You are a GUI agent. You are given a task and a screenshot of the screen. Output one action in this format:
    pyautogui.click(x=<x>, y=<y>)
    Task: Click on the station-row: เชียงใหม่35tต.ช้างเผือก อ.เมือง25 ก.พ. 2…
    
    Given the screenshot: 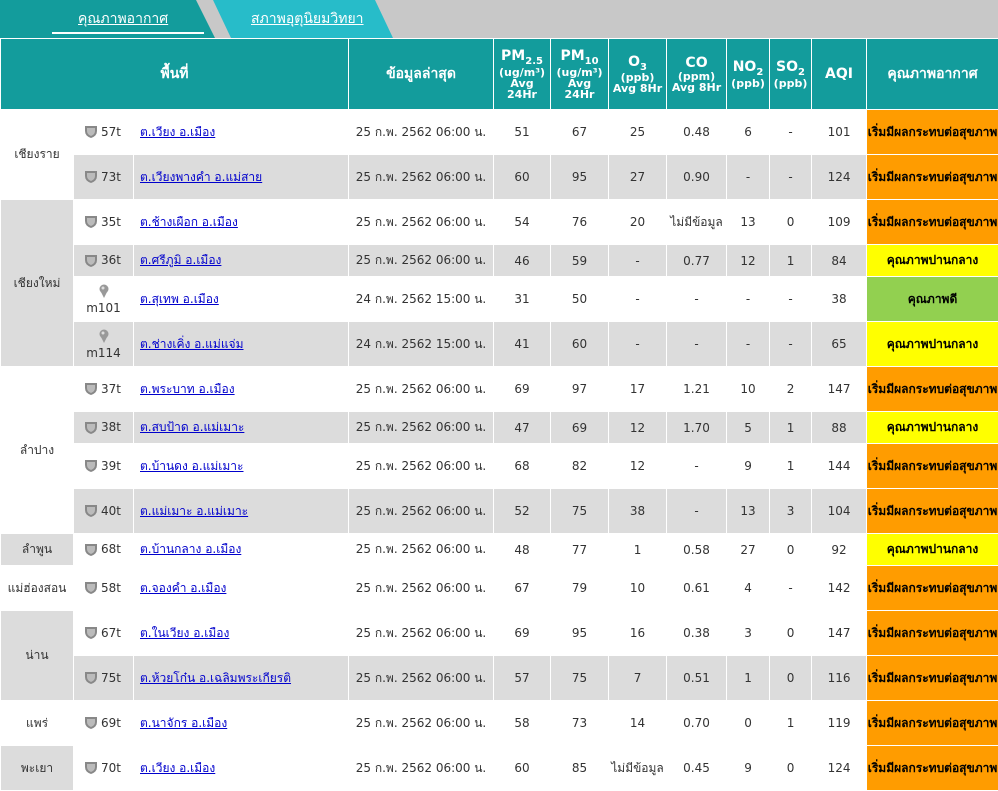 What is the action you would take?
    pyautogui.click(x=499, y=222)
    